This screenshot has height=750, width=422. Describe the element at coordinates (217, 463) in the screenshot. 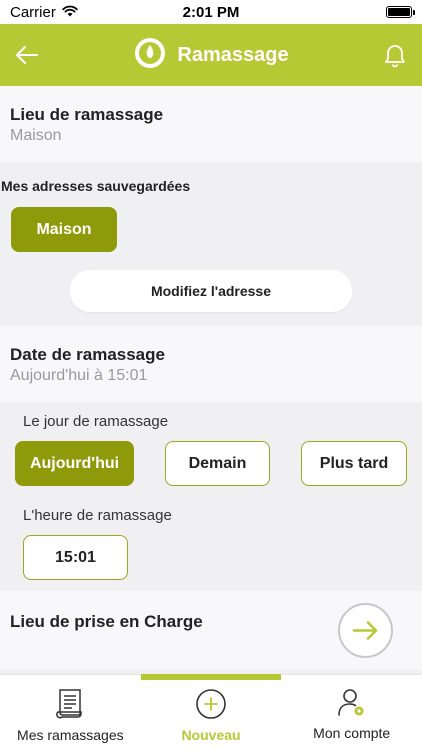

I see `day-option-tomorrow: Demain` at that location.